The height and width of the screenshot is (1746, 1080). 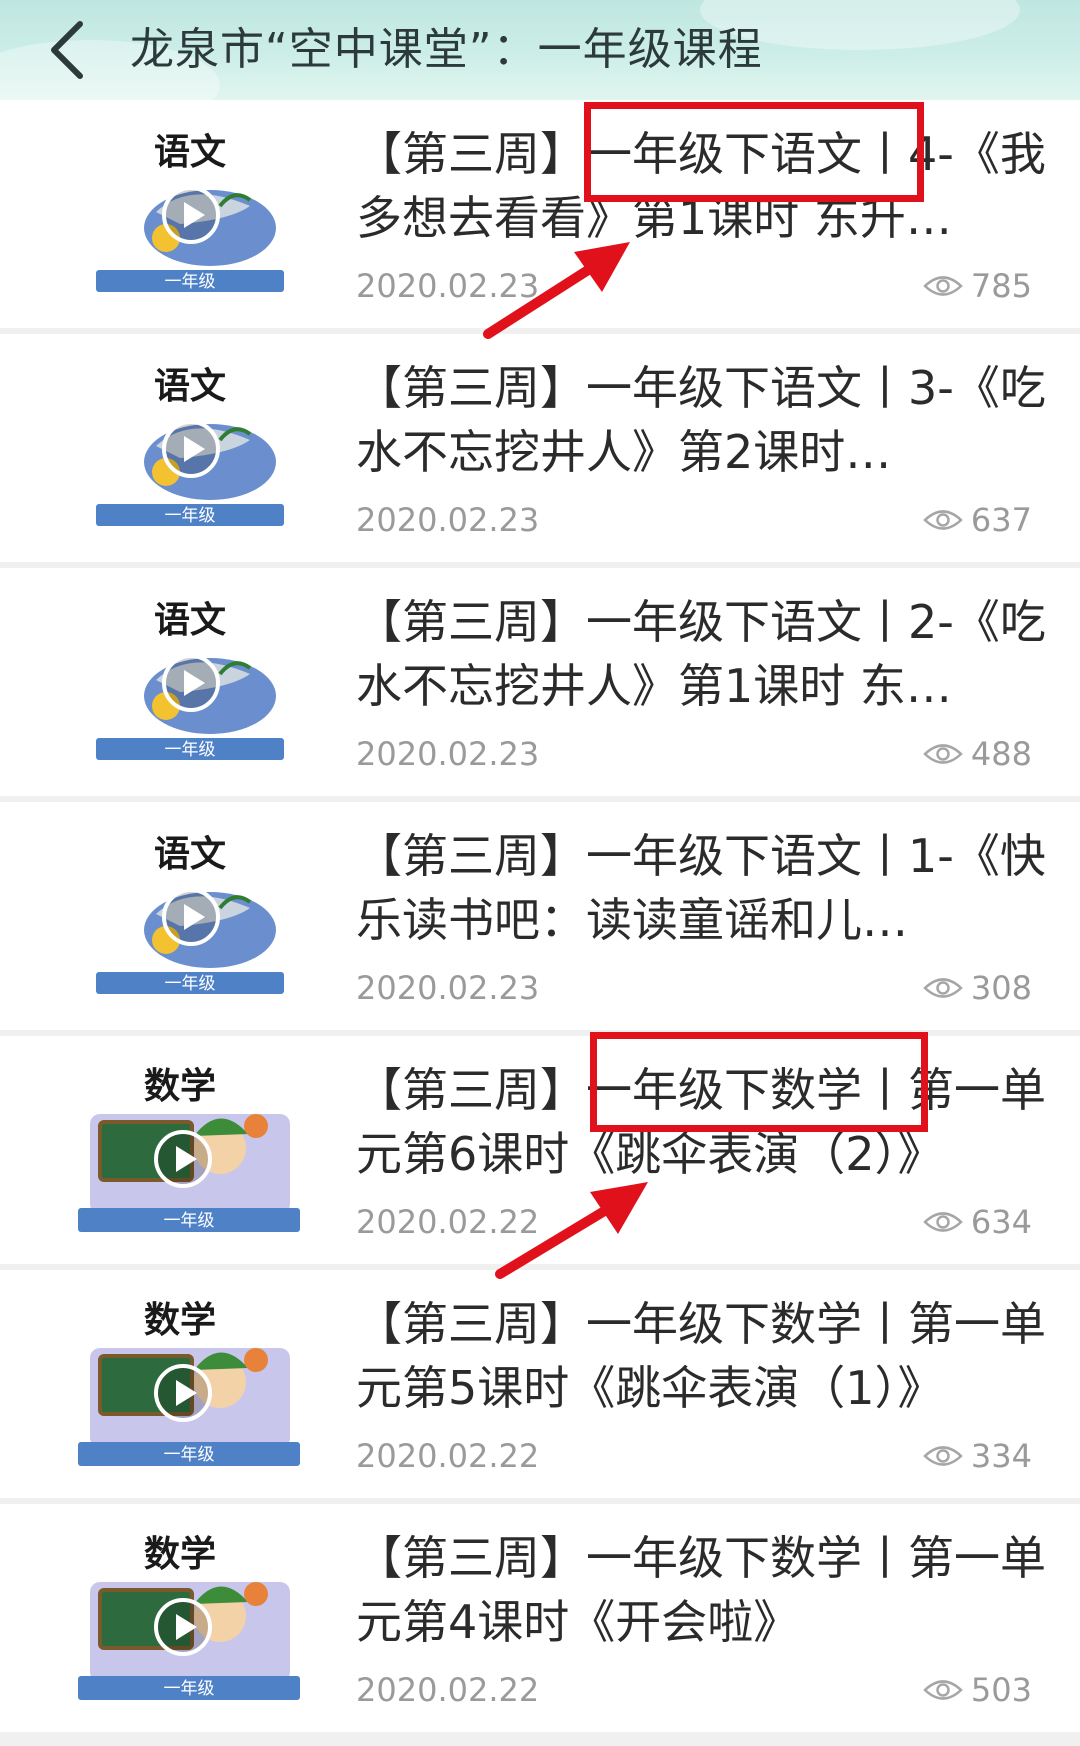 What do you see at coordinates (446, 49) in the screenshot?
I see `page-title: 龙泉市“空中课堂”：一年级课程` at bounding box center [446, 49].